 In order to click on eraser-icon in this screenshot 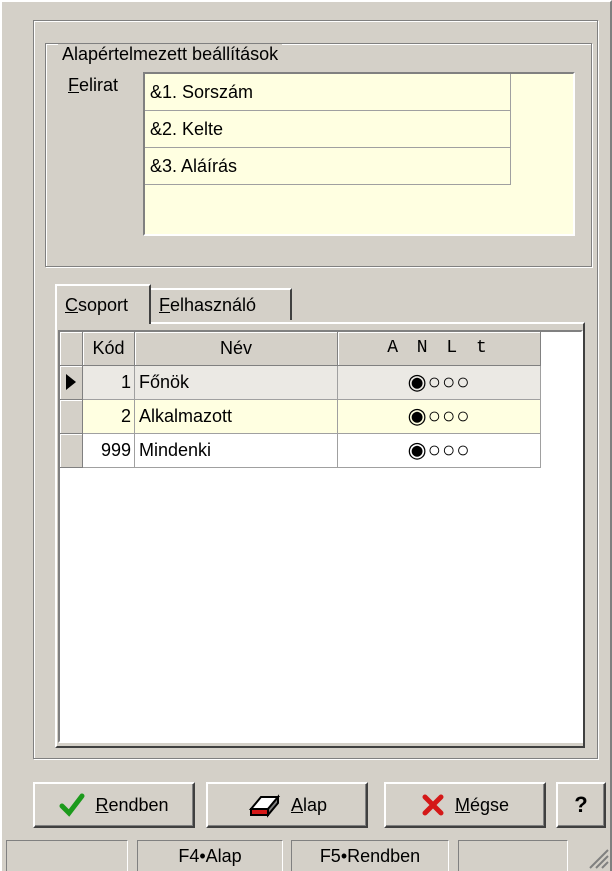, I will do `click(264, 806)`.